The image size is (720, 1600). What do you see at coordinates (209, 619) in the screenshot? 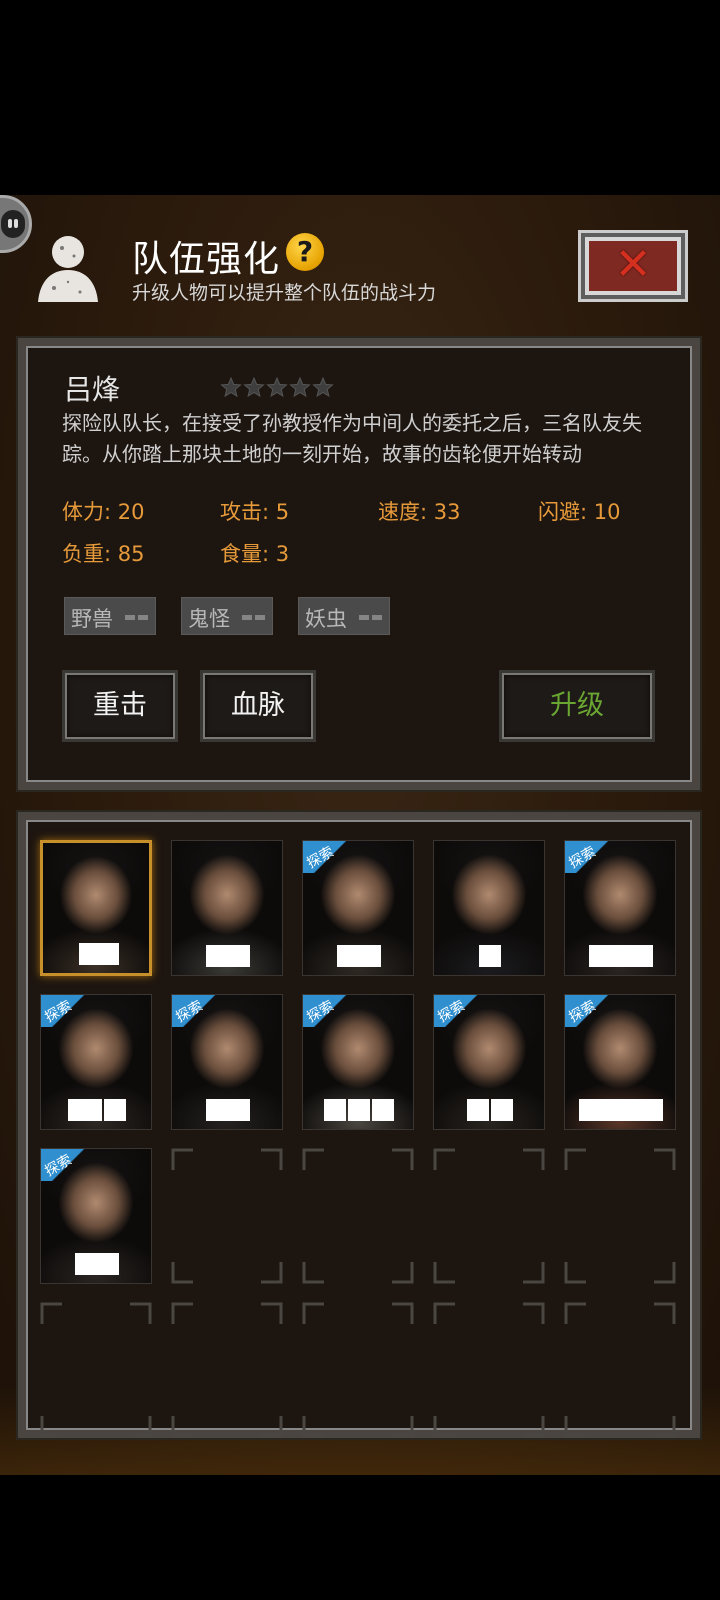
I see `trait-tag-label: 鬼怪` at bounding box center [209, 619].